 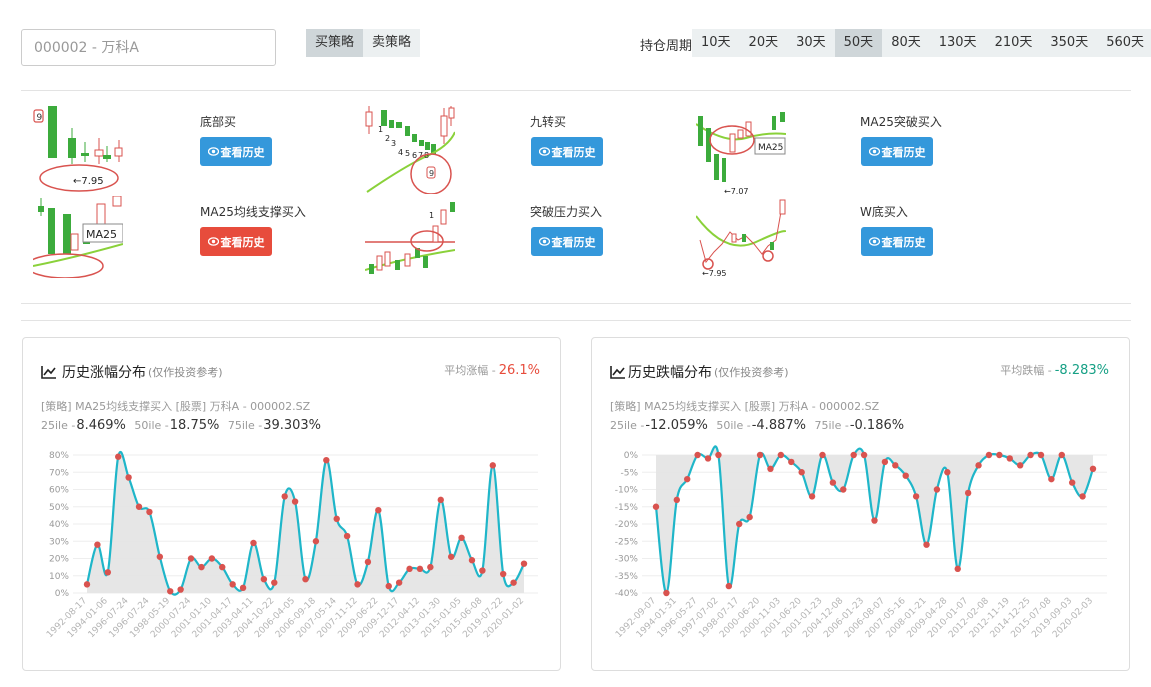 I want to click on holding-option-560: 560天, so click(x=1124, y=43).